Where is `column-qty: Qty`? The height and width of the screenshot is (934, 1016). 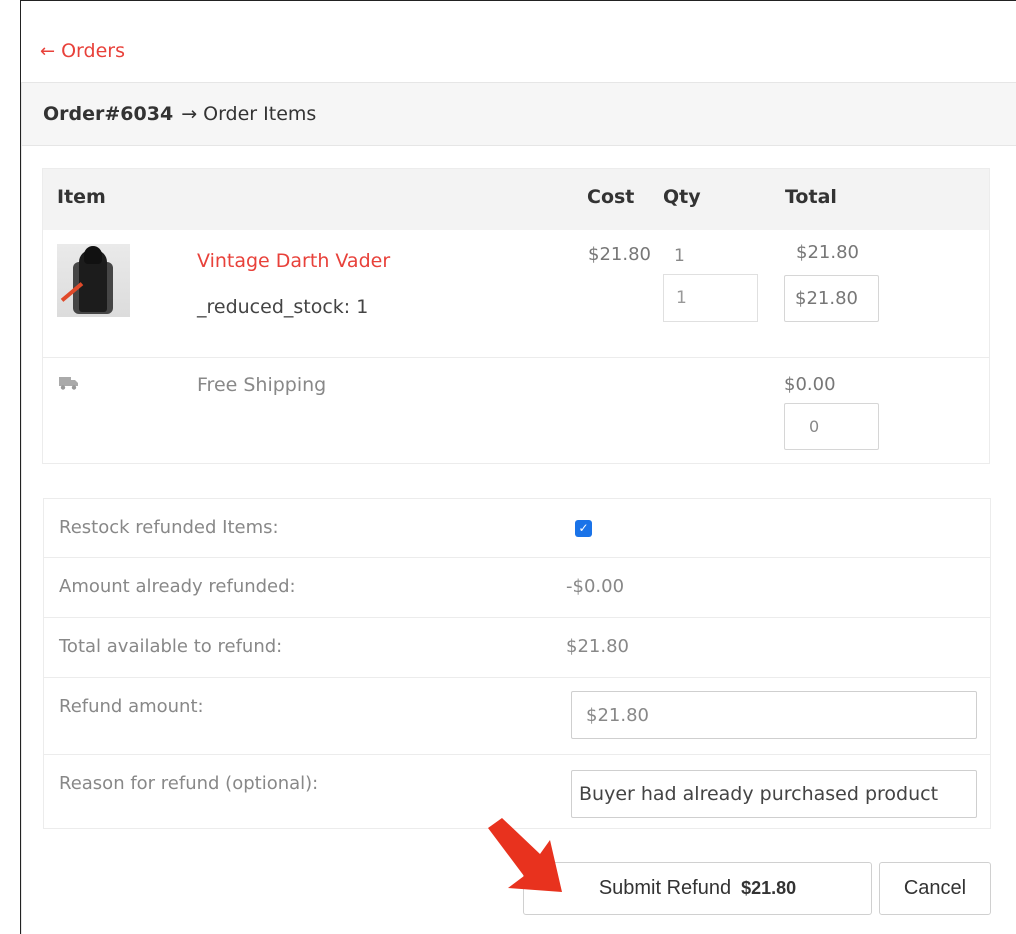 column-qty: Qty is located at coordinates (682, 197).